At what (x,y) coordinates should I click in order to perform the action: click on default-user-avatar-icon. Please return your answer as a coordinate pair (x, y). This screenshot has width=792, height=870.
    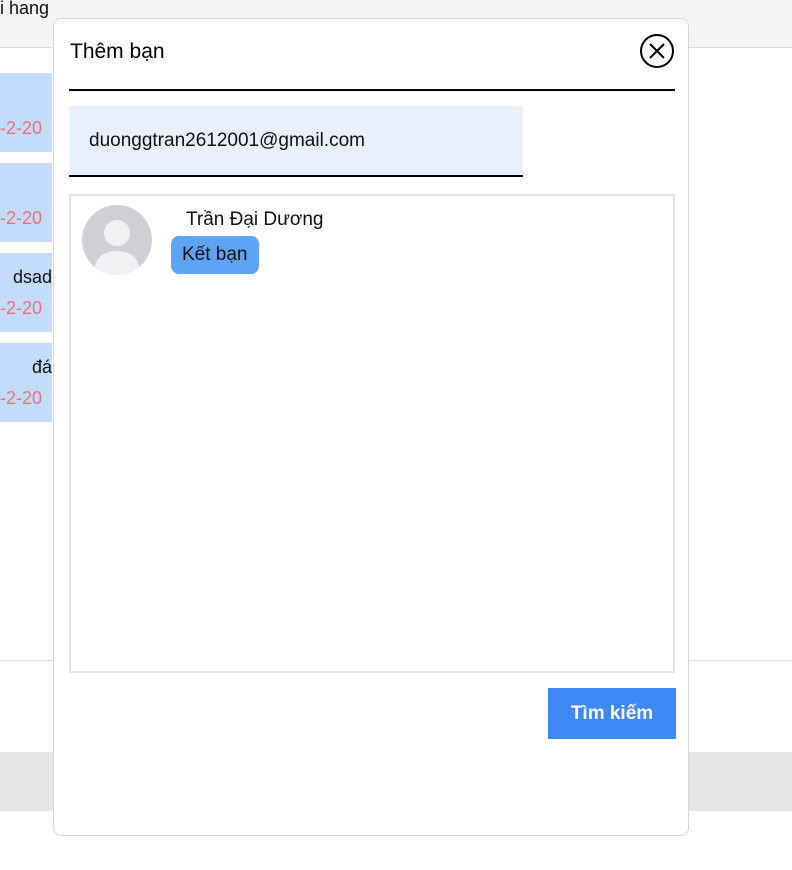
    Looking at the image, I should click on (117, 240).